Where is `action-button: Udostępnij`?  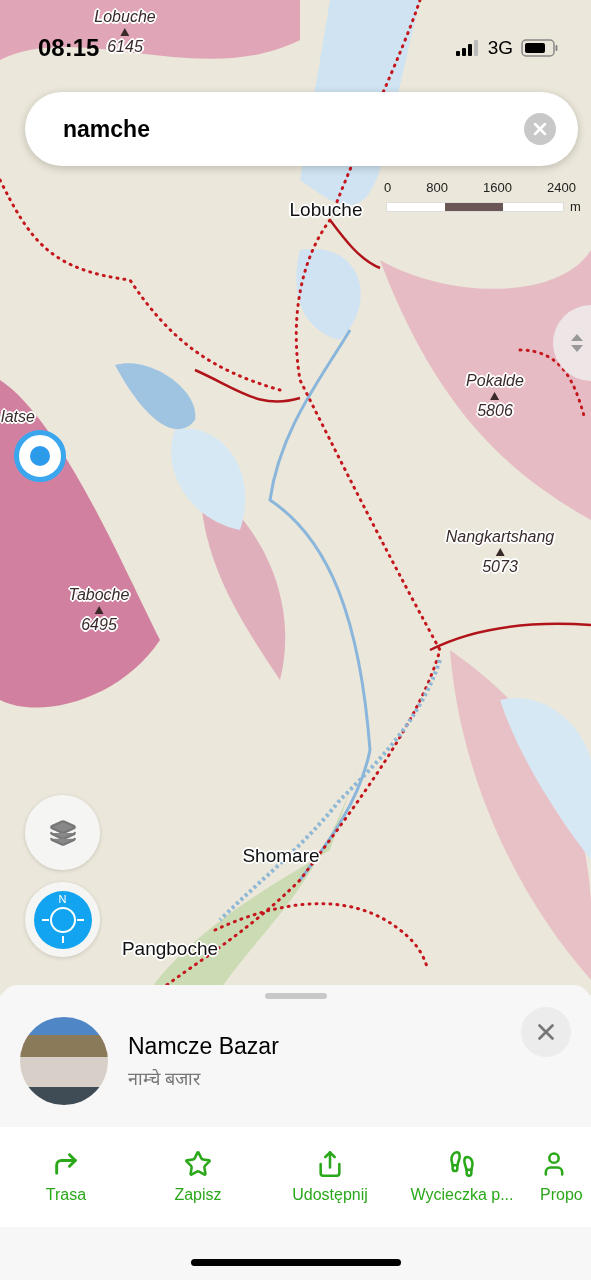 action-button: Udostępnij is located at coordinates (330, 1177).